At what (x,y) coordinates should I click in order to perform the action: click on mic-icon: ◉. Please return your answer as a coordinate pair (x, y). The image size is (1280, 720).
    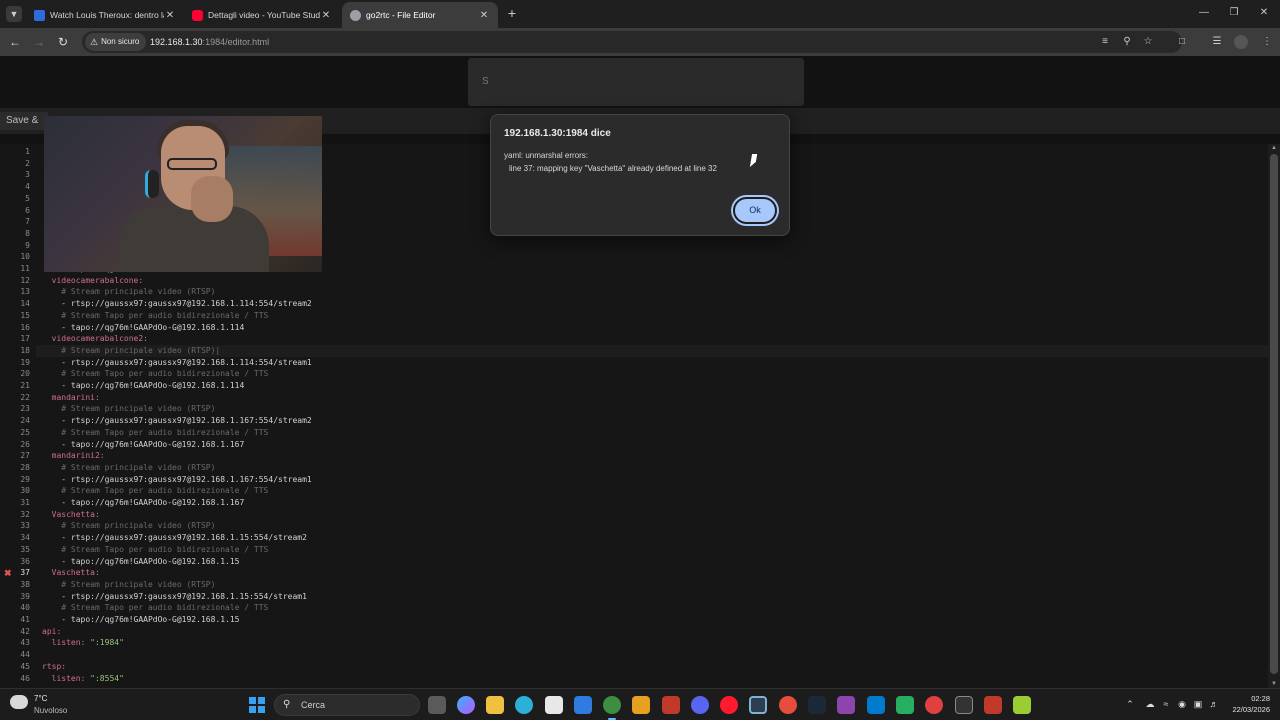
    Looking at the image, I should click on (1182, 704).